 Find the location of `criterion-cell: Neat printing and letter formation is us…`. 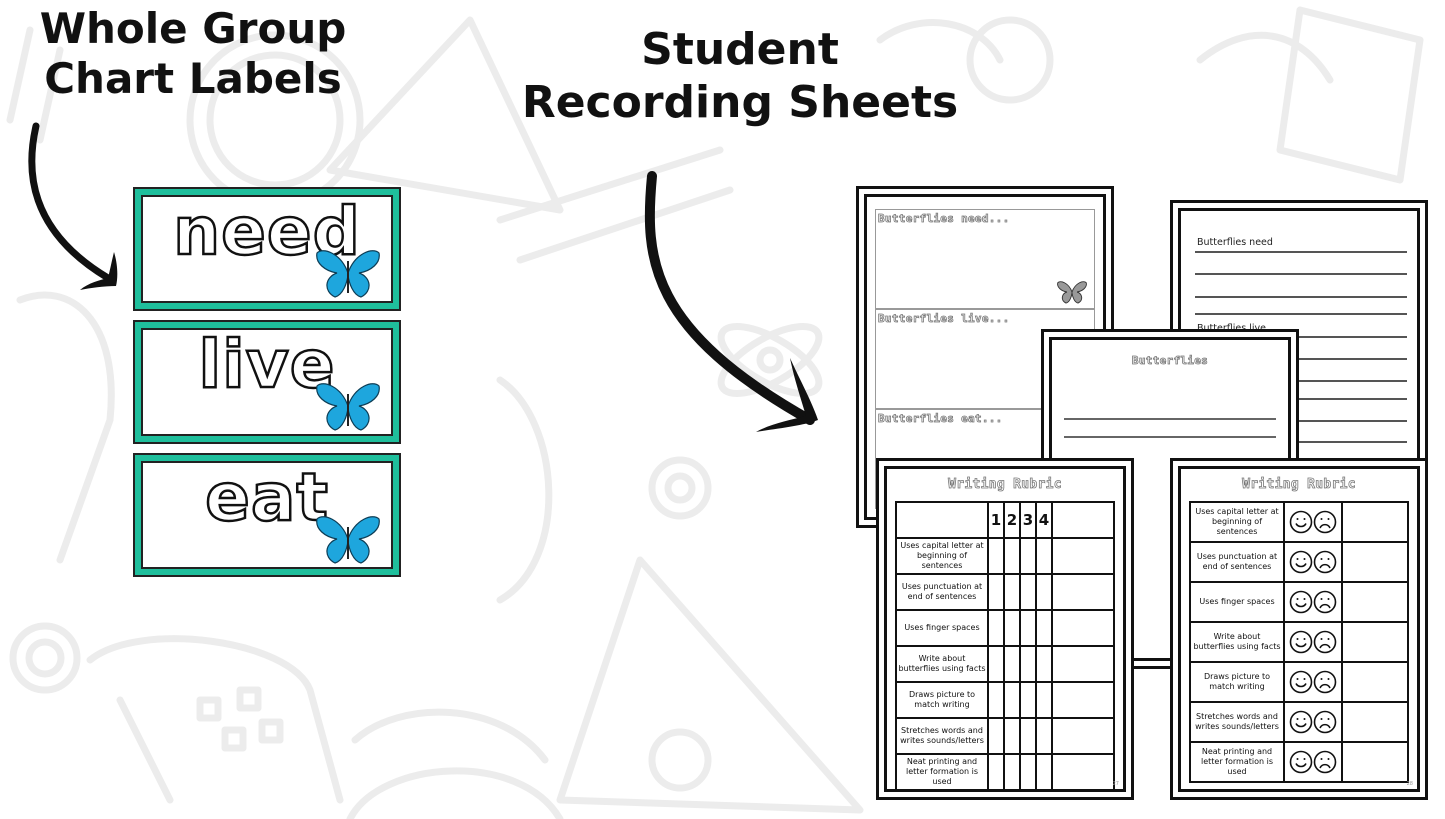

criterion-cell: Neat printing and letter formation is us… is located at coordinates (1237, 762).